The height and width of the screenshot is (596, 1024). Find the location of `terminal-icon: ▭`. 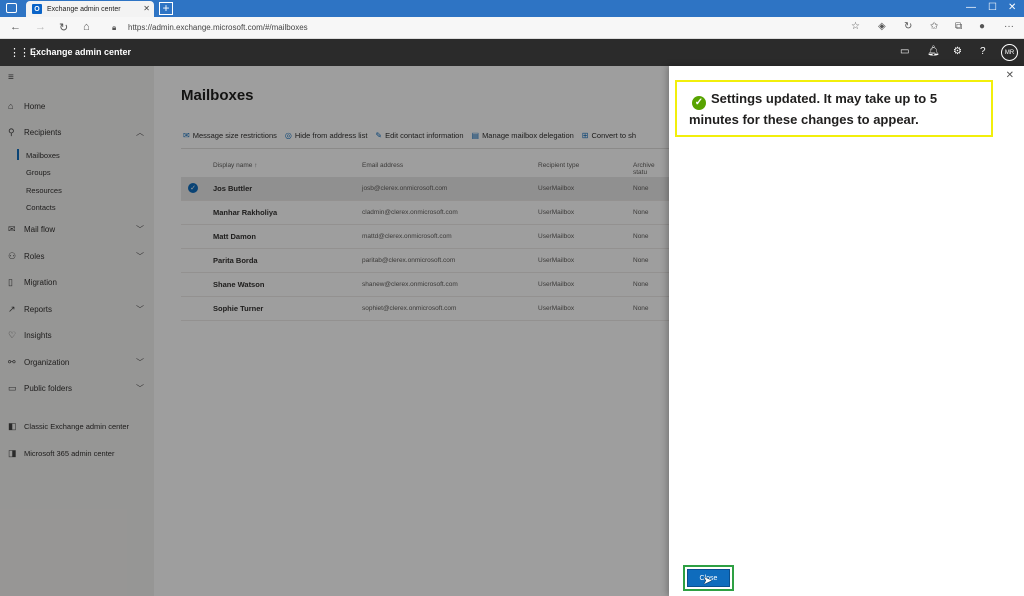

terminal-icon: ▭ is located at coordinates (904, 51).